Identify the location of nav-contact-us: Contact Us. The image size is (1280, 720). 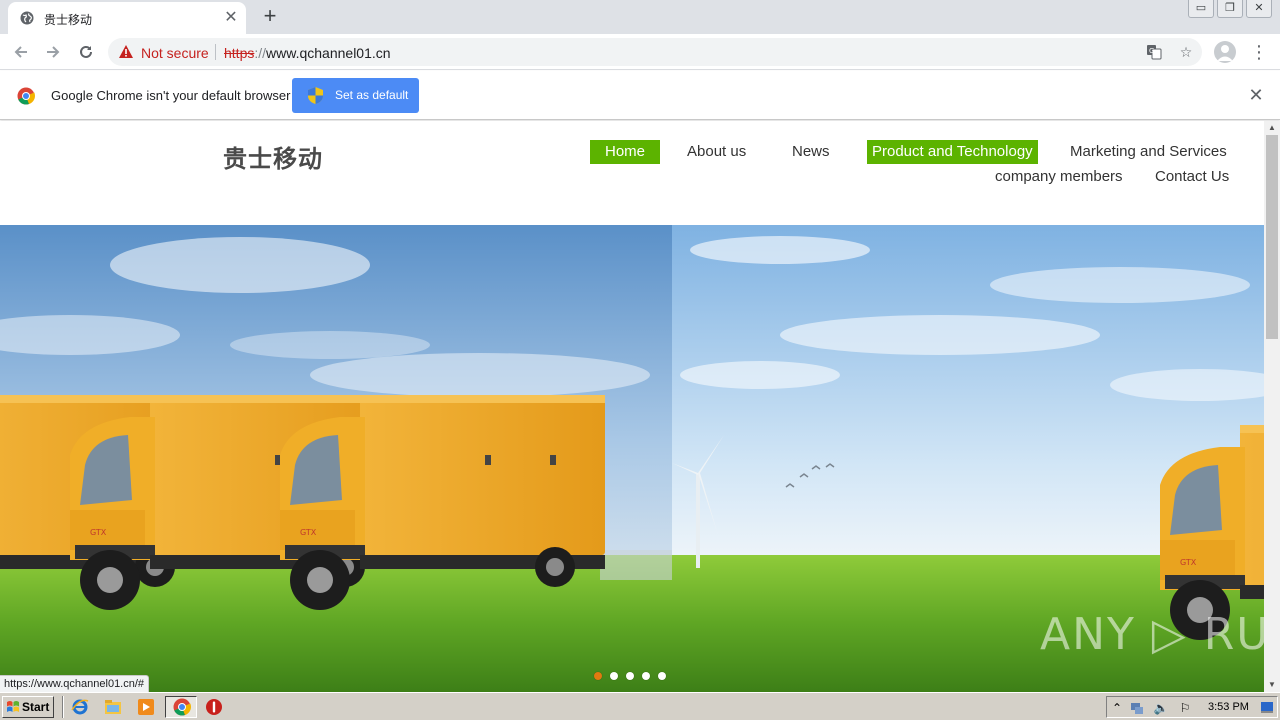
(1192, 177).